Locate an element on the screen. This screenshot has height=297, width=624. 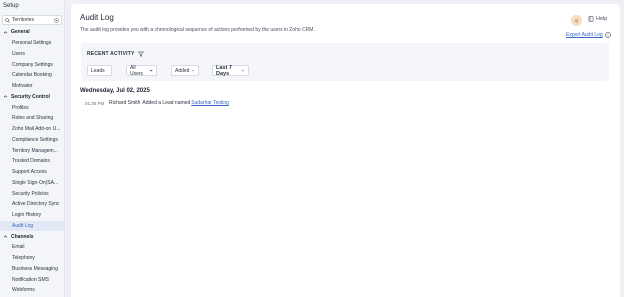
section-general: General is located at coordinates (32, 32).